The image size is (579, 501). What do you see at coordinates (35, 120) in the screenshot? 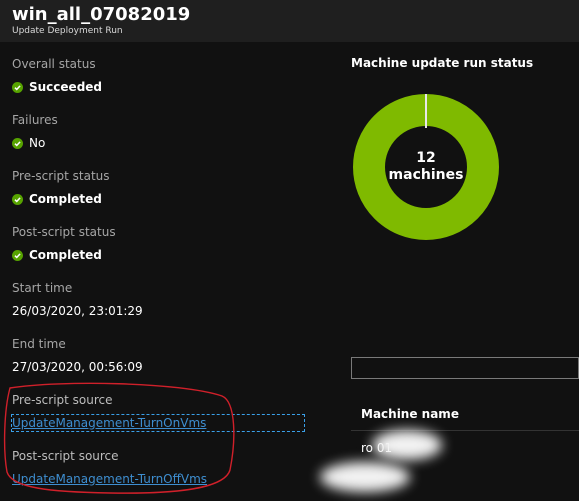
I see `failures-label: Failures` at bounding box center [35, 120].